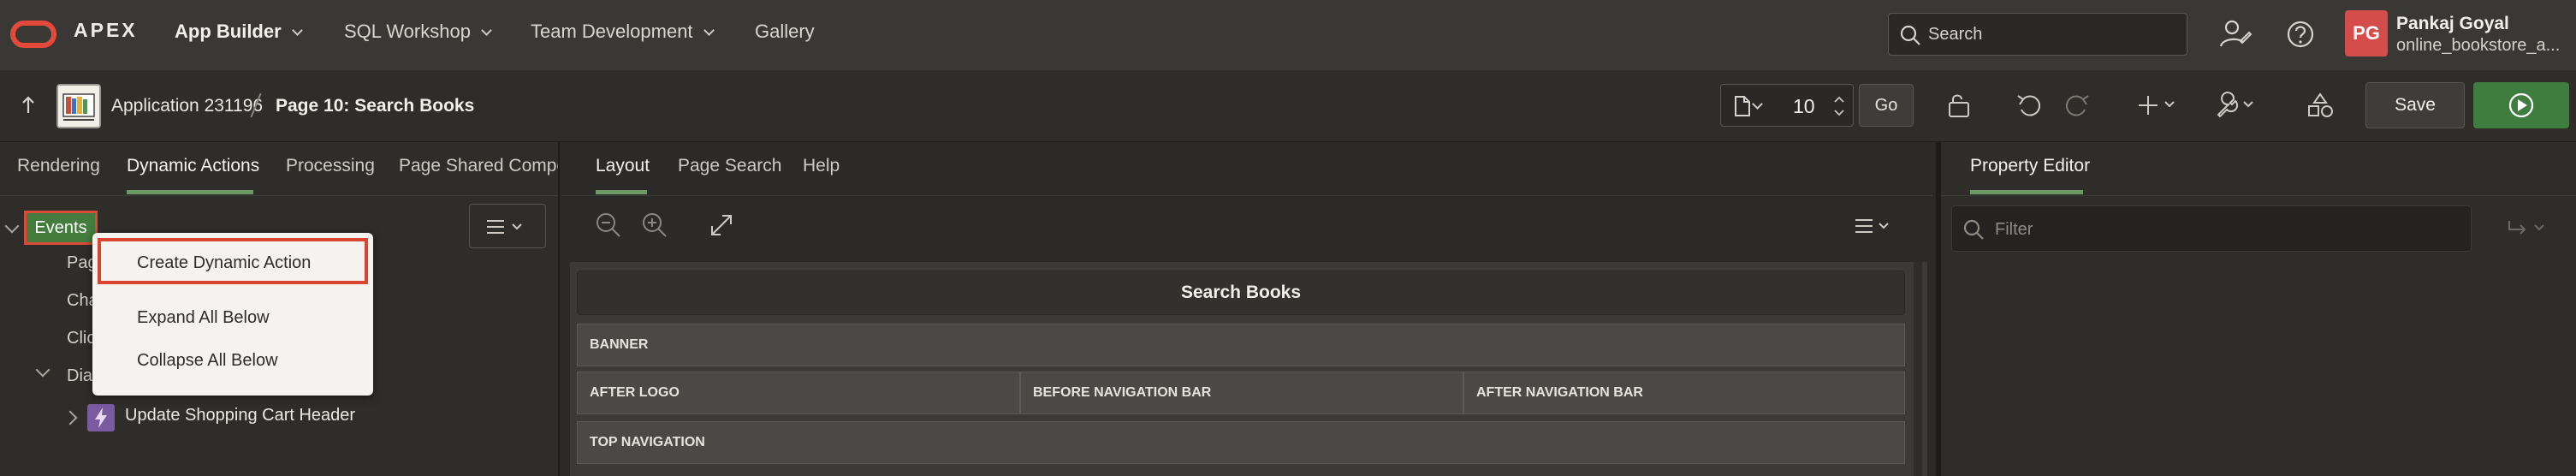 The width and height of the screenshot is (2576, 476). Describe the element at coordinates (2235, 34) in the screenshot. I see `user-settings-icon` at that location.